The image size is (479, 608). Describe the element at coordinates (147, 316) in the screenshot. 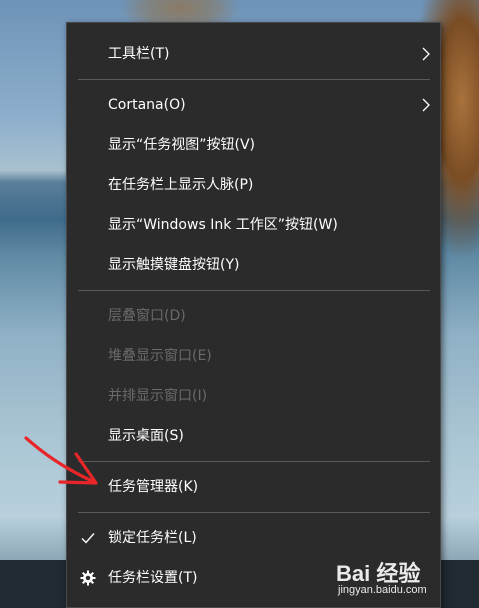

I see `menu-item-label: 层叠窗口(D)` at that location.